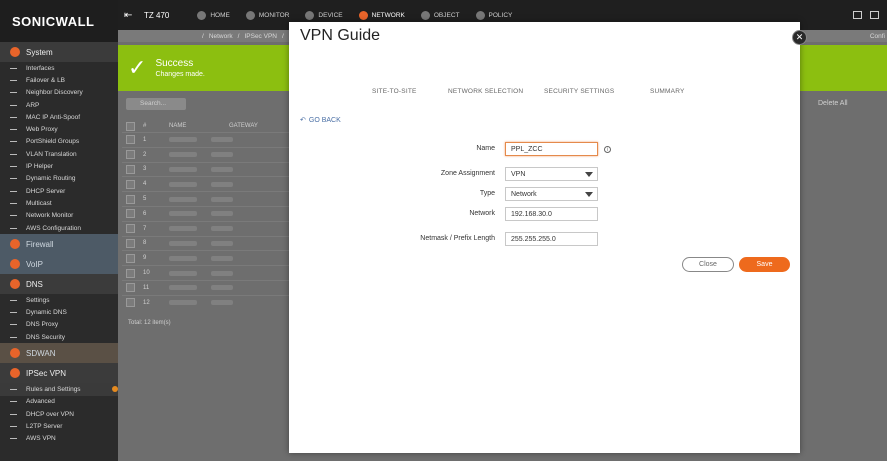  Describe the element at coordinates (551, 194) in the screenshot. I see `type-select: Network` at that location.